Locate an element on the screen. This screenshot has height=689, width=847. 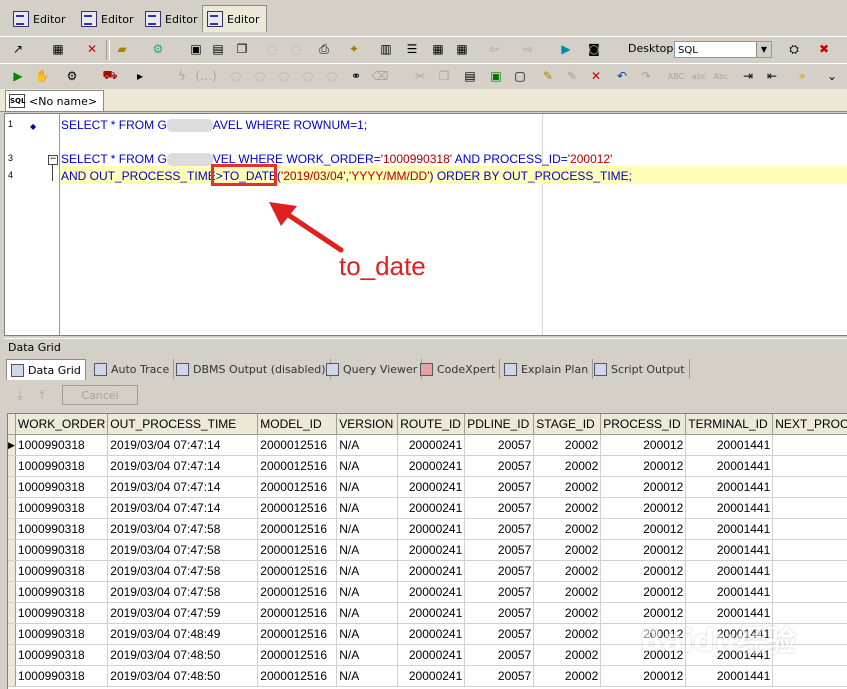
execute-icon: ▶ is located at coordinates (18, 76).